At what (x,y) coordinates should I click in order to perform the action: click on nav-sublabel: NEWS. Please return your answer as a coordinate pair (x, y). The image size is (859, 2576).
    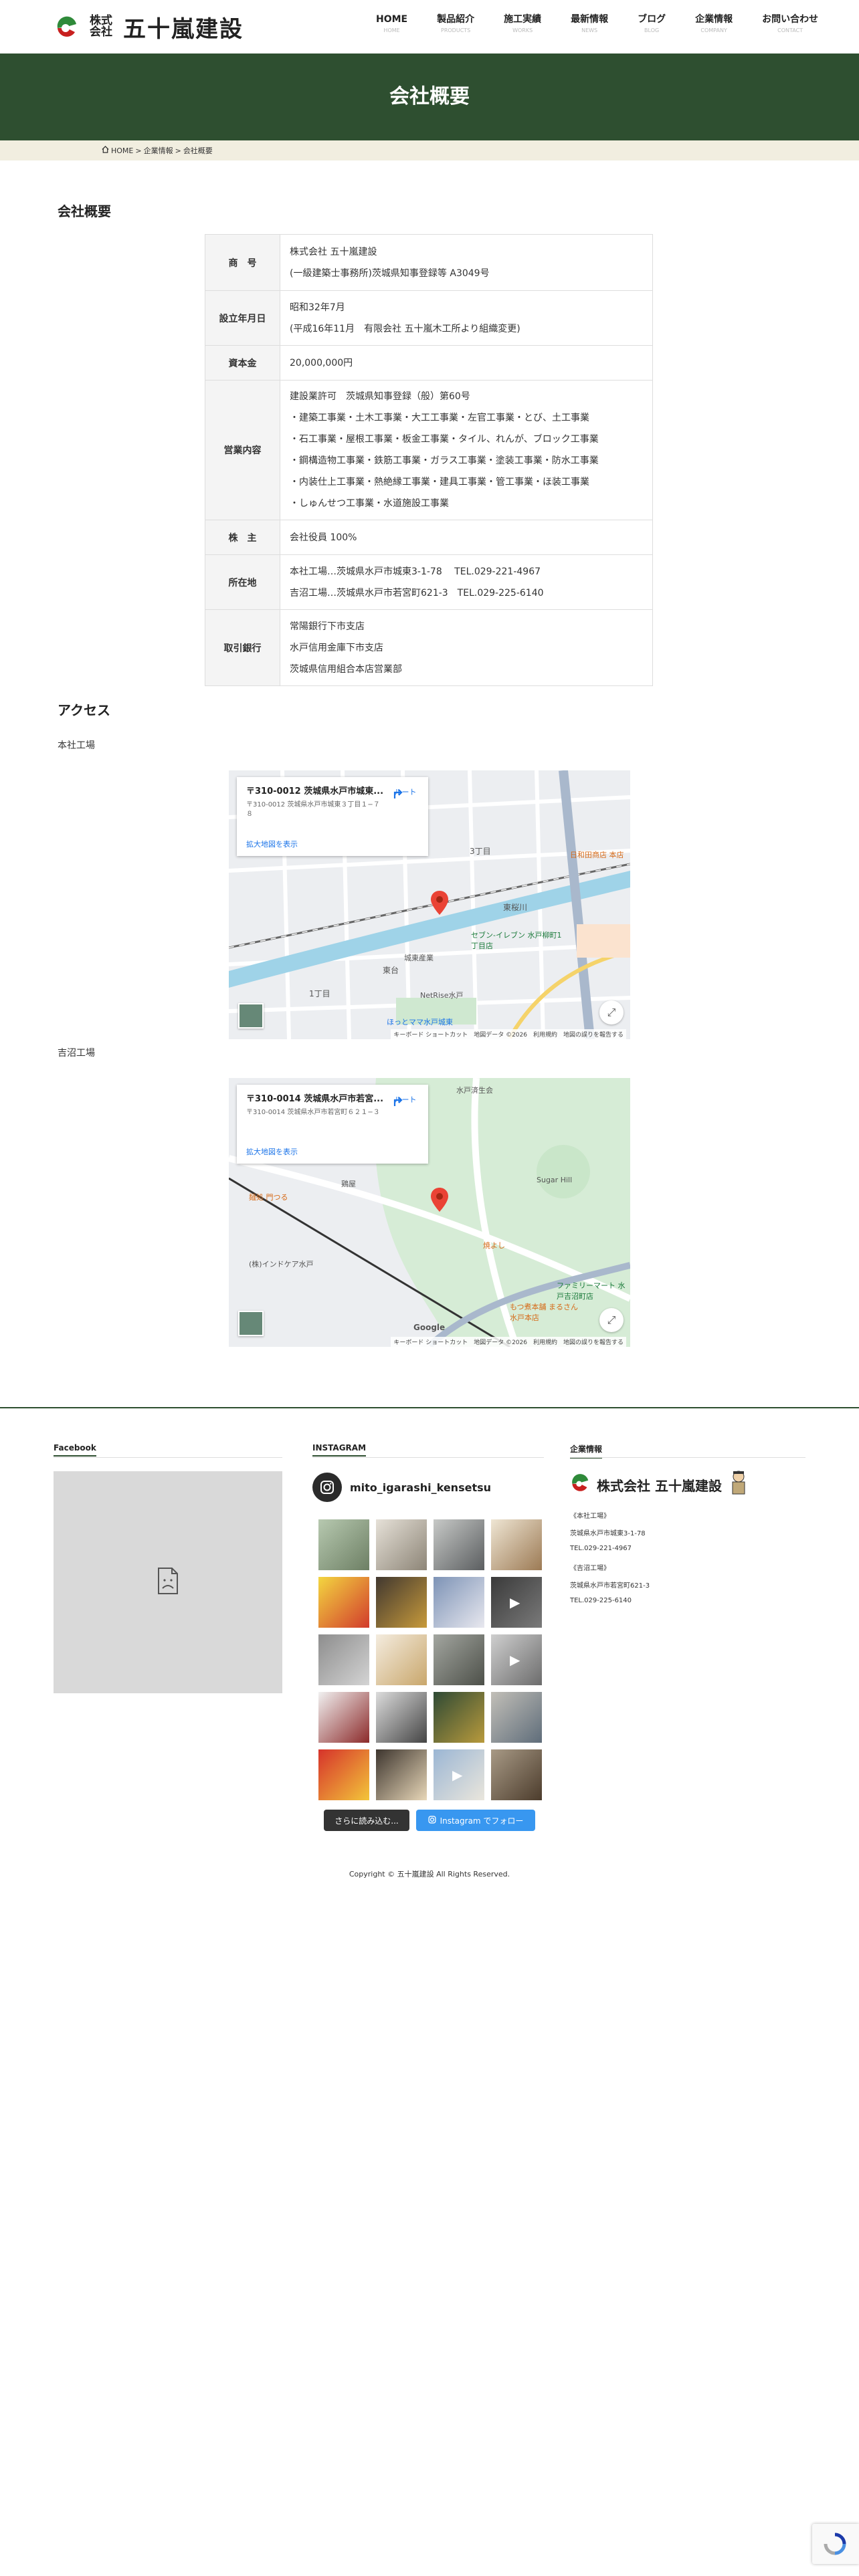
    Looking at the image, I should click on (589, 30).